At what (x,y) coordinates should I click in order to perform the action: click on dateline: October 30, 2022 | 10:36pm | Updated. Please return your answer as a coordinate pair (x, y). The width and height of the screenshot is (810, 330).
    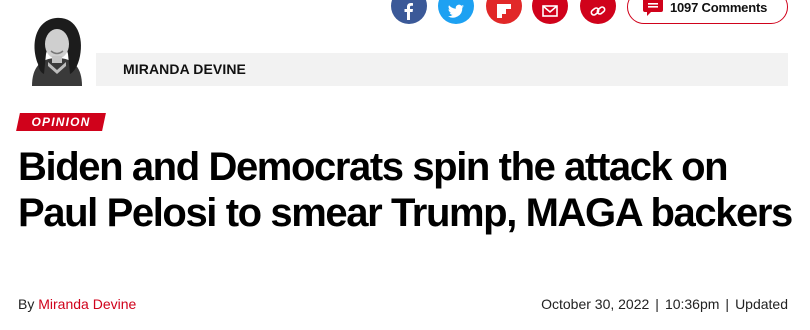
    Looking at the image, I should click on (664, 304).